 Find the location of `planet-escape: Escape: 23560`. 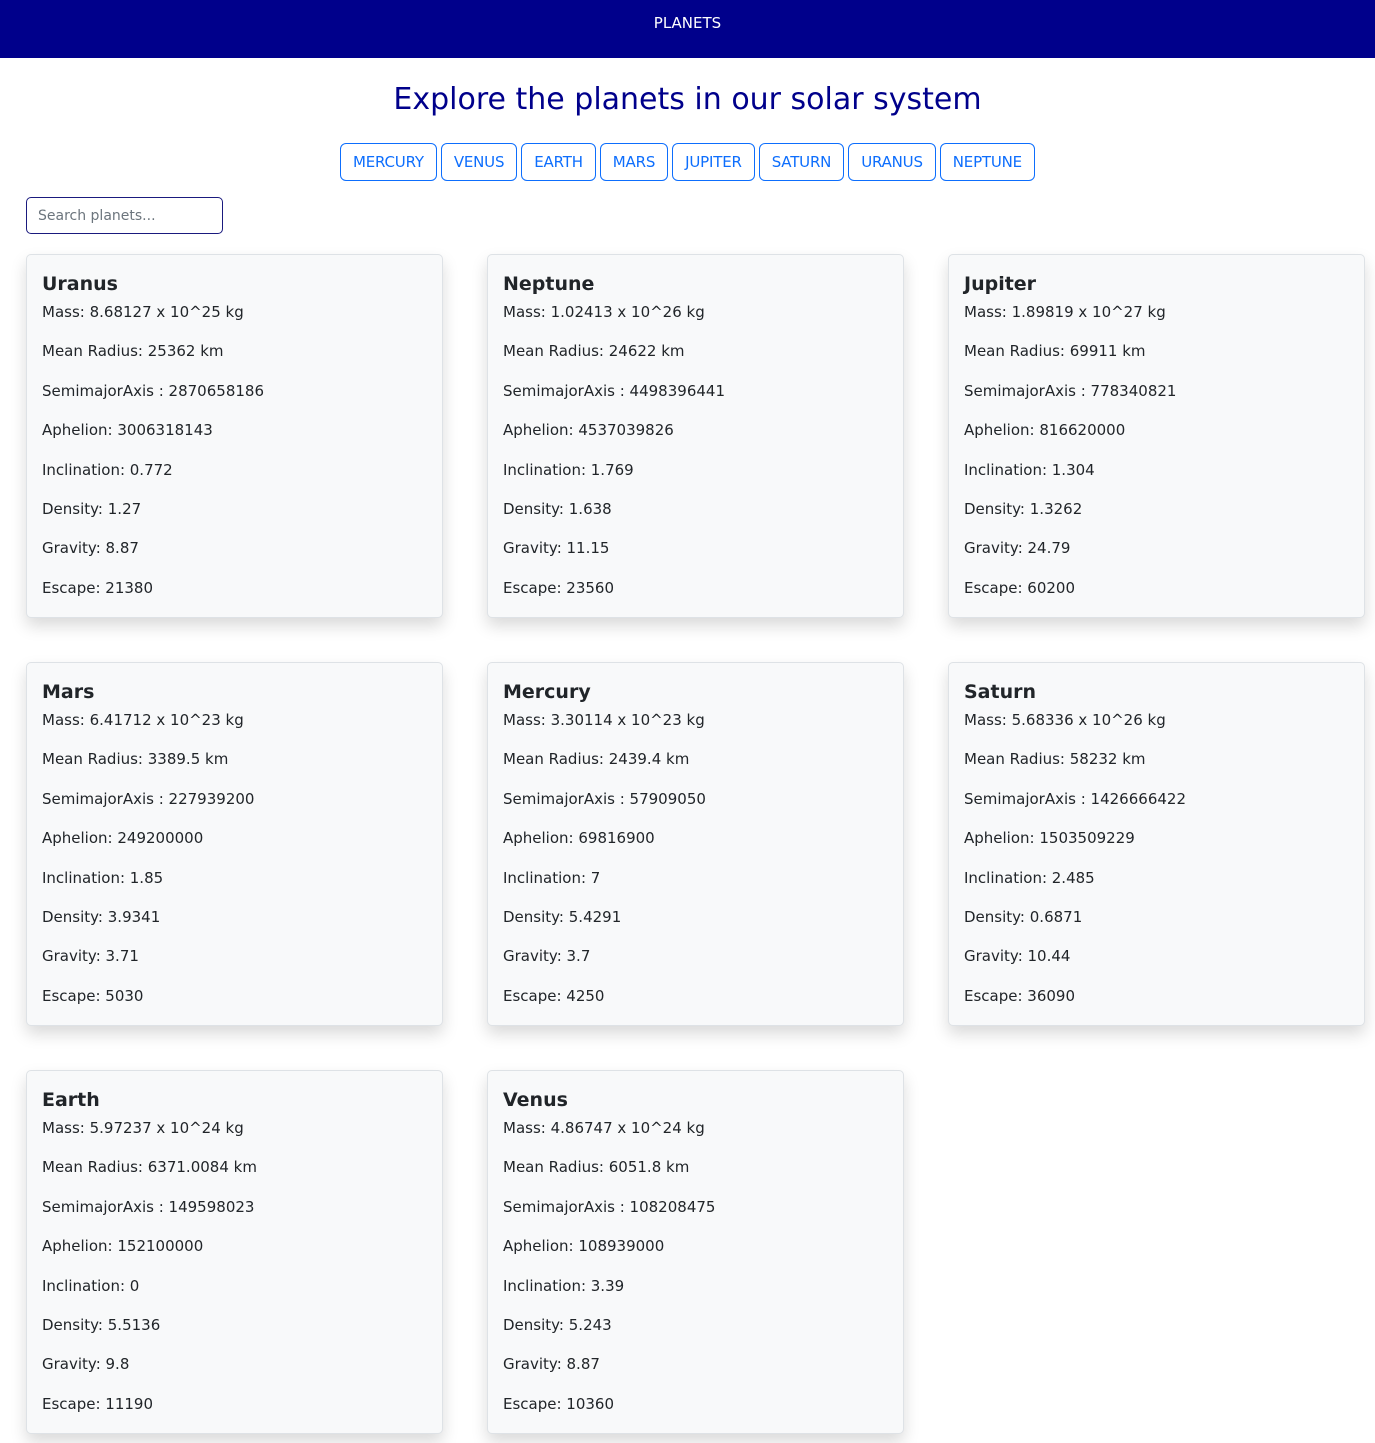

planet-escape: Escape: 23560 is located at coordinates (559, 587).